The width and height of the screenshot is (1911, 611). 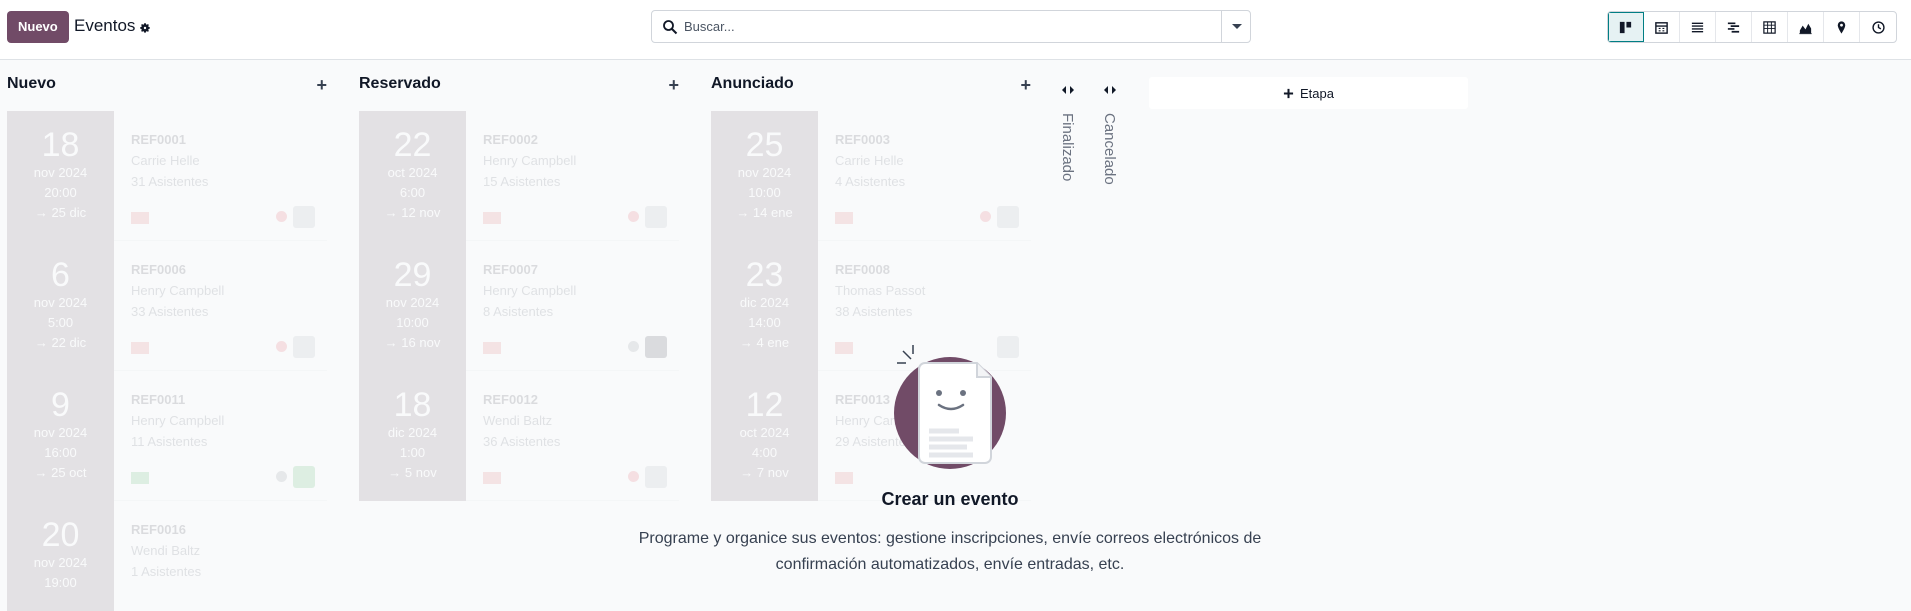 I want to click on card-info: REF0008 Thomas Passot 38 Asistentes, so click(x=880, y=290).